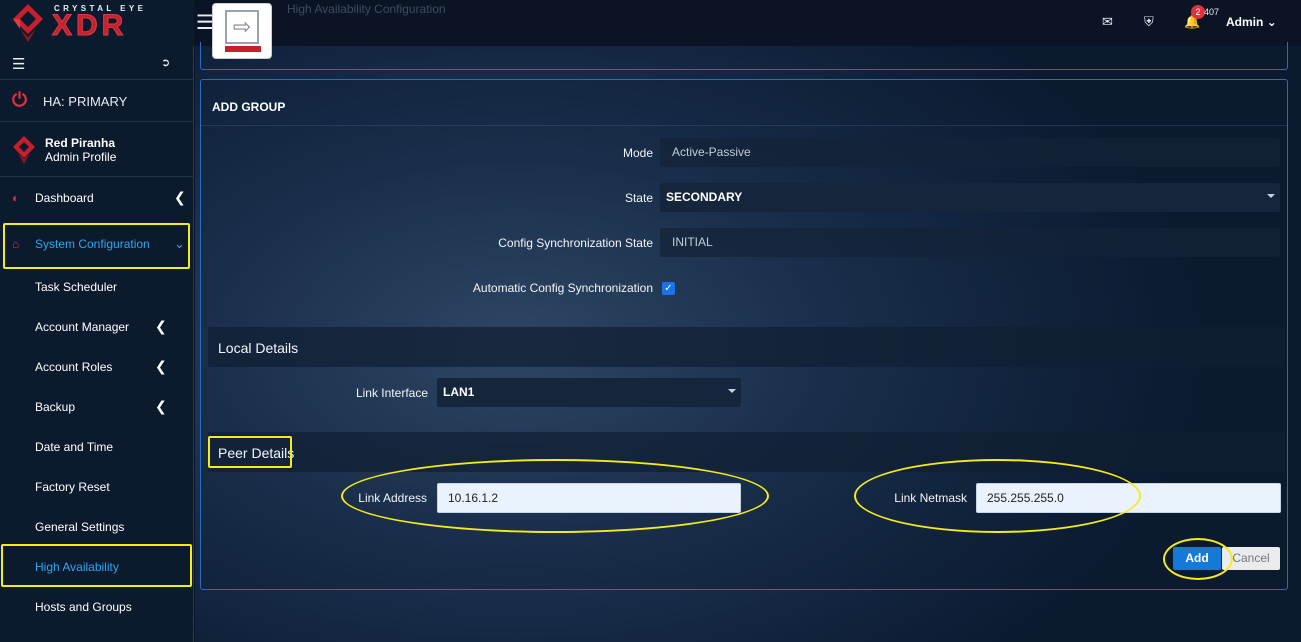 Image resolution: width=1301 pixels, height=642 pixels. Describe the element at coordinates (97, 407) in the screenshot. I see `sidebar-item-backup: Backup ❮` at that location.